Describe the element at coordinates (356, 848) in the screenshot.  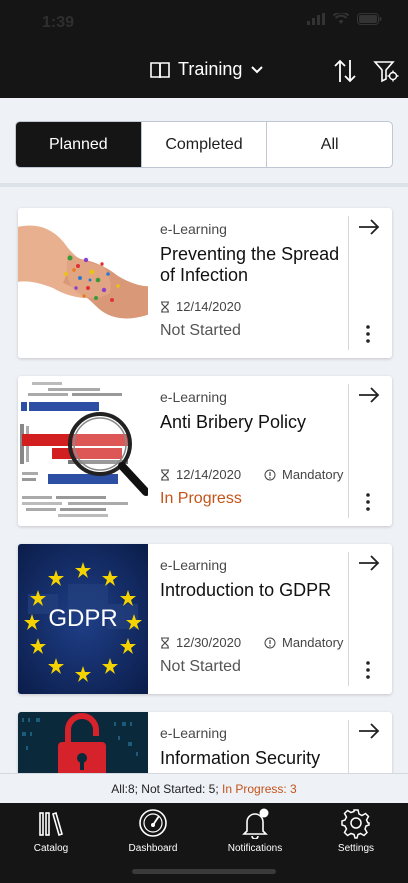
I see `tab-settings-label: Settings` at that location.